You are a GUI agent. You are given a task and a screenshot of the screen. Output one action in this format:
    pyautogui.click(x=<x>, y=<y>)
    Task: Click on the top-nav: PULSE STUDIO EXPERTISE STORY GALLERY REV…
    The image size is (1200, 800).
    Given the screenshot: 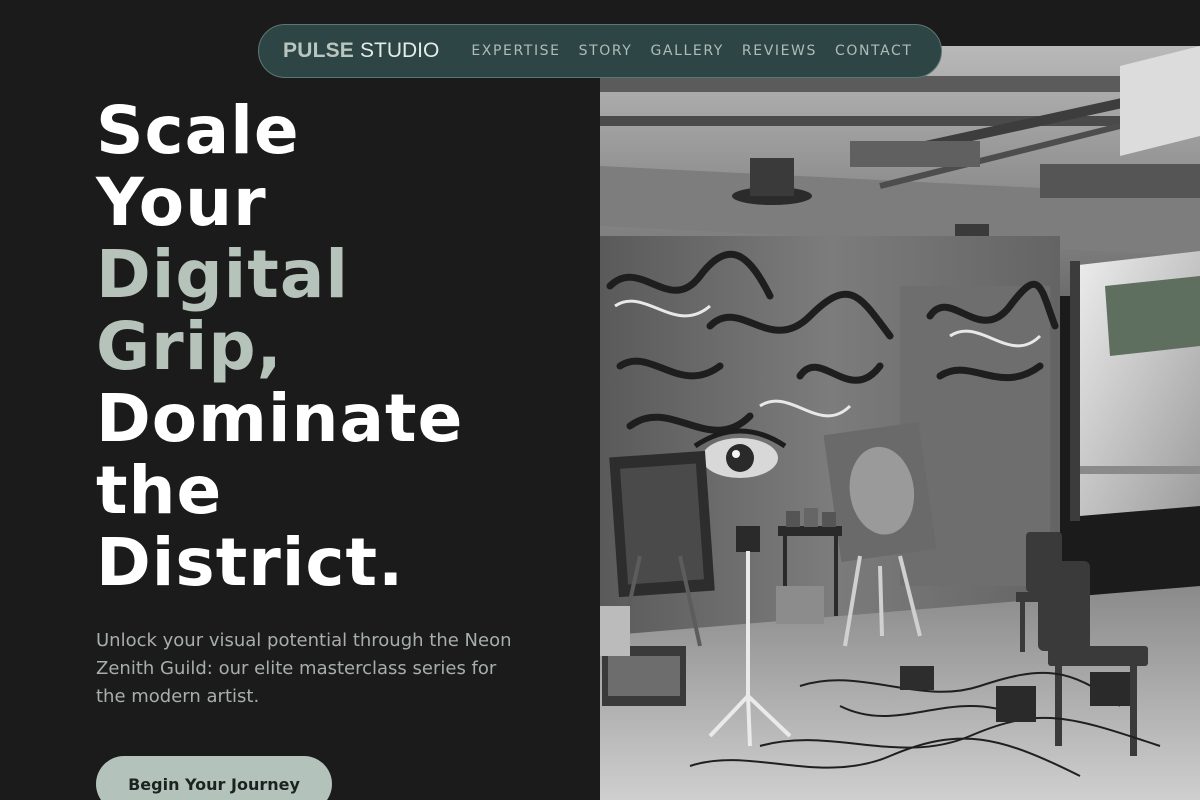 What is the action you would take?
    pyautogui.click(x=600, y=51)
    